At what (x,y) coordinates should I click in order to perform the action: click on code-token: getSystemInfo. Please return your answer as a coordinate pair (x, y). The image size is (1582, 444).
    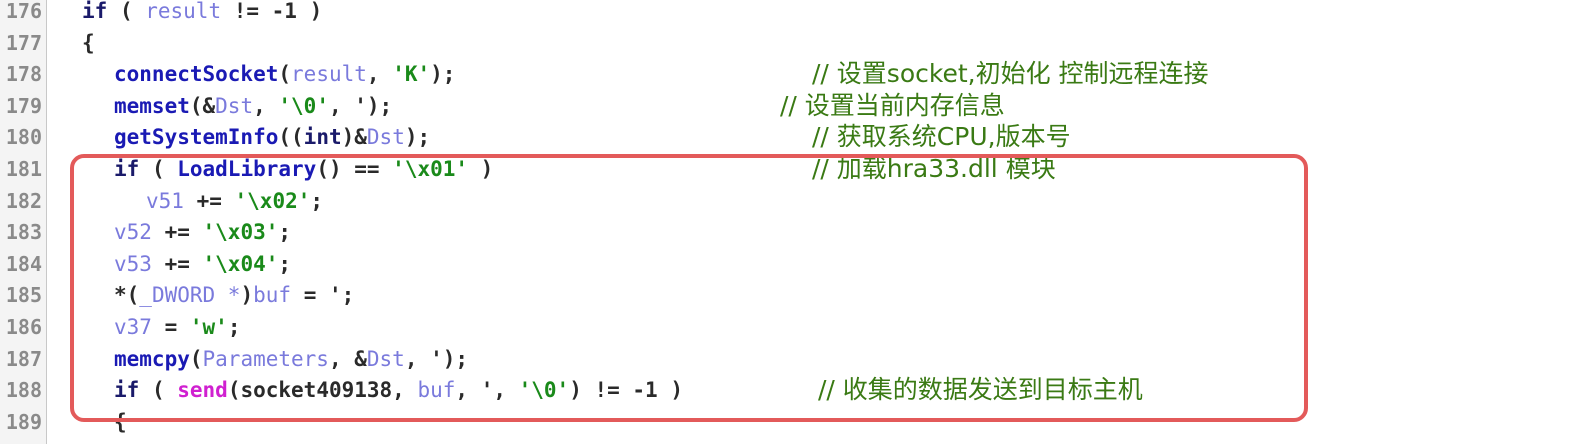
    Looking at the image, I should click on (196, 137).